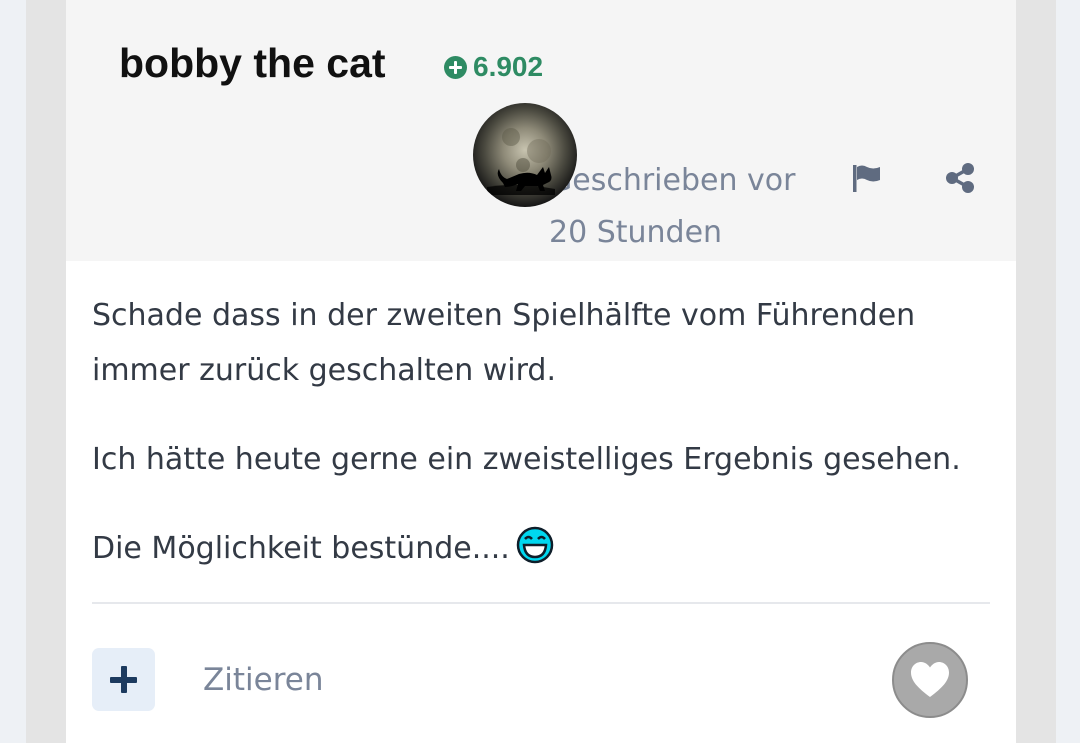  What do you see at coordinates (46, 371) in the screenshot?
I see `page-gutter-left` at bounding box center [46, 371].